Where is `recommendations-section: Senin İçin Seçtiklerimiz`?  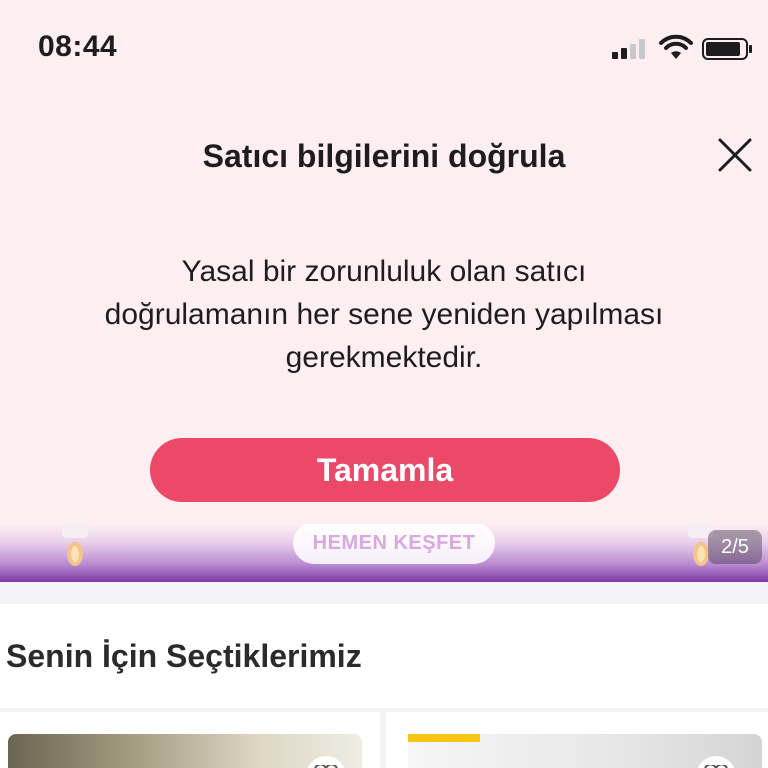 recommendations-section: Senin İçin Seçtiklerimiz is located at coordinates (384, 656).